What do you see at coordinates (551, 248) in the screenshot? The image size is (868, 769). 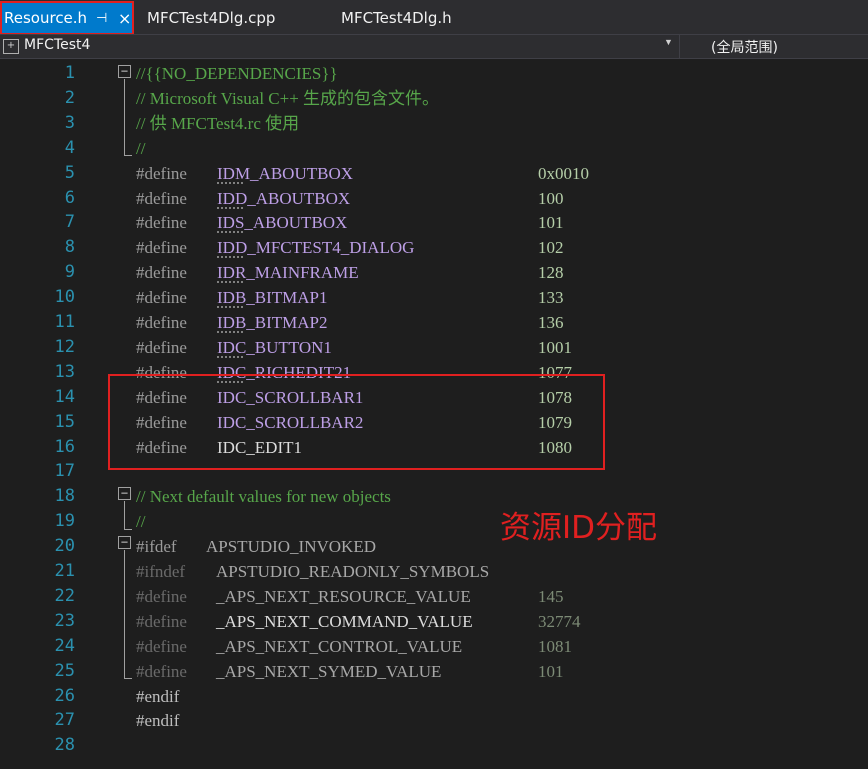 I see `macro-value: 102` at bounding box center [551, 248].